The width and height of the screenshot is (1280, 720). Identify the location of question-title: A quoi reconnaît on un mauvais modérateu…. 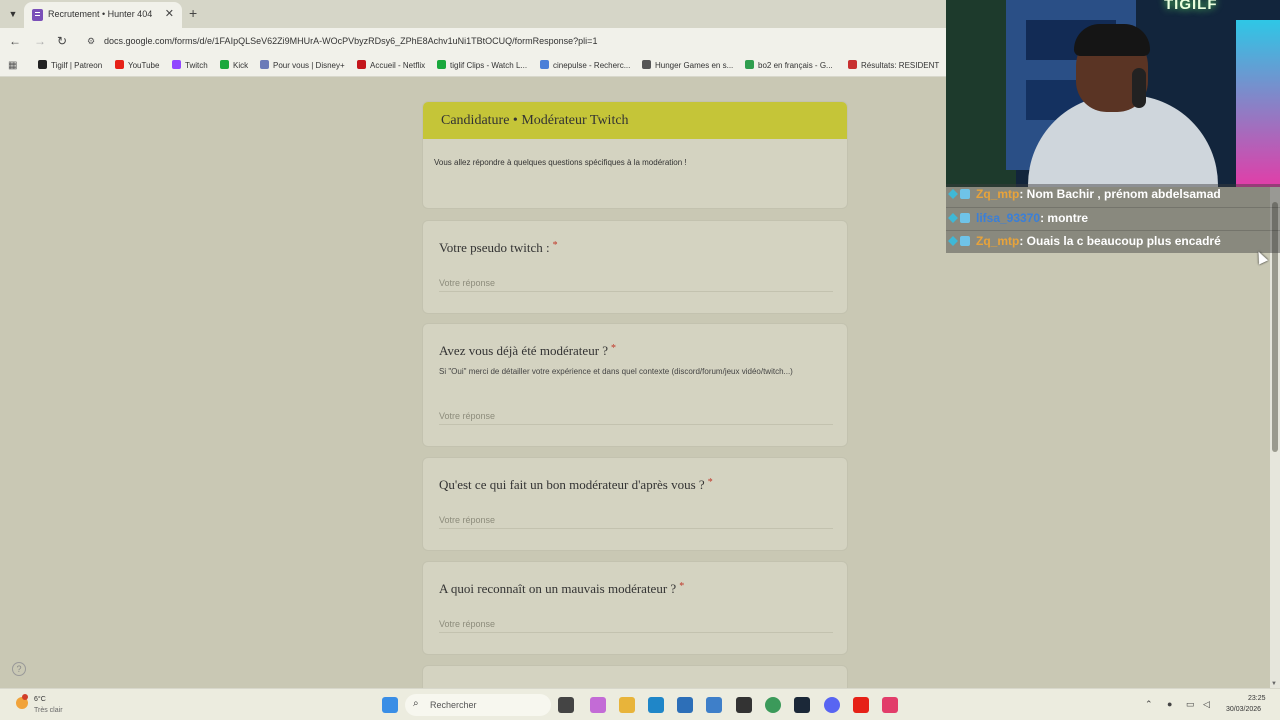
(562, 588).